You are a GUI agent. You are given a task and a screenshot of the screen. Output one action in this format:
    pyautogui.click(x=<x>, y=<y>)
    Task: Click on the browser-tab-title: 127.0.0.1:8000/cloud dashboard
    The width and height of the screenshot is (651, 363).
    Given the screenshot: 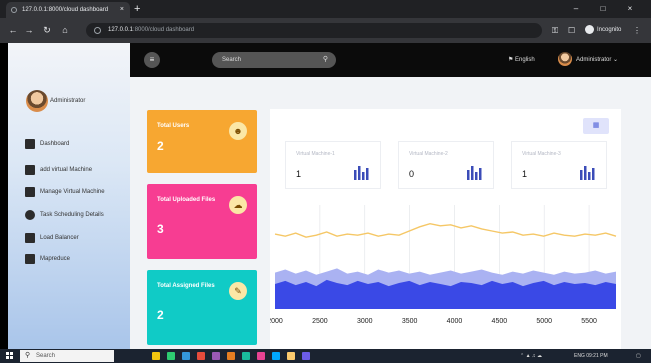 What is the action you would take?
    pyautogui.click(x=65, y=10)
    